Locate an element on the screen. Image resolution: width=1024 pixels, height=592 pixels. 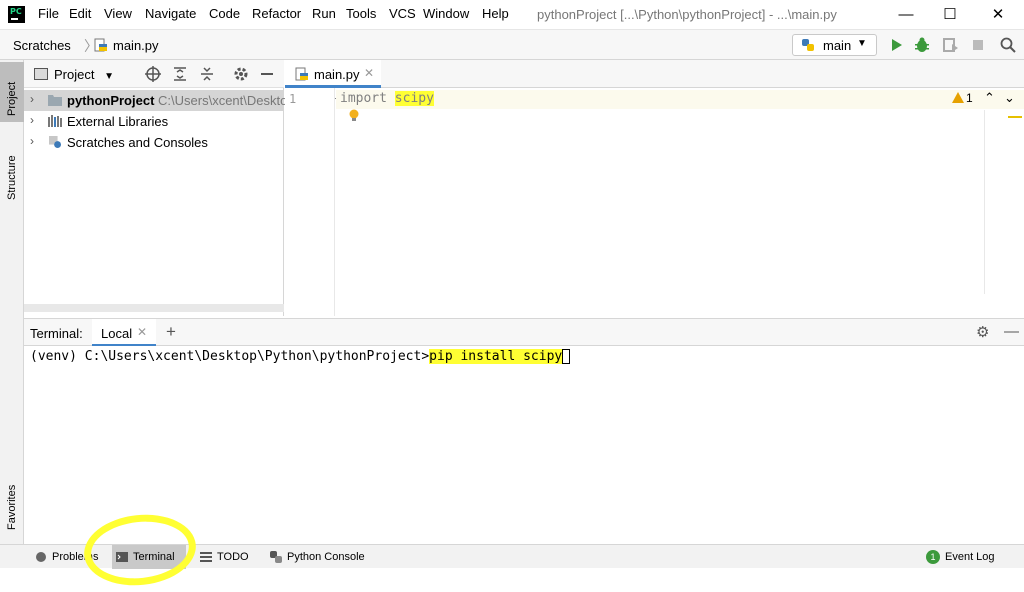
tool-tab-todo-label: TODO is located at coordinates (233, 557).